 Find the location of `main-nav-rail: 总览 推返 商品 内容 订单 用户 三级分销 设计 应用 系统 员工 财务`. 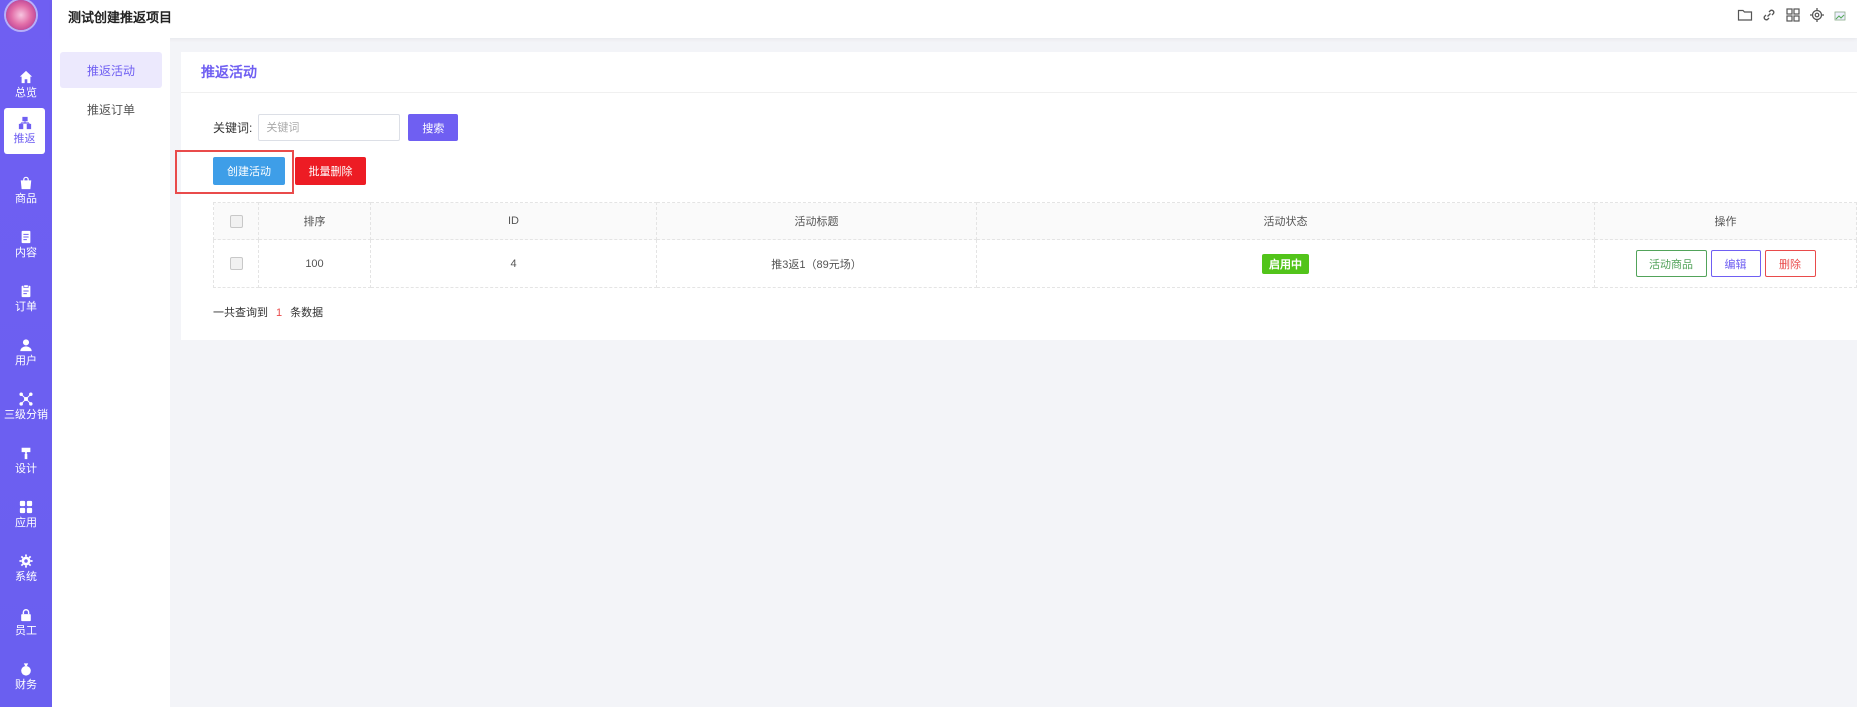

main-nav-rail: 总览 推返 商品 内容 订单 用户 三级分销 设计 应用 系统 员工 财务 is located at coordinates (26, 353).